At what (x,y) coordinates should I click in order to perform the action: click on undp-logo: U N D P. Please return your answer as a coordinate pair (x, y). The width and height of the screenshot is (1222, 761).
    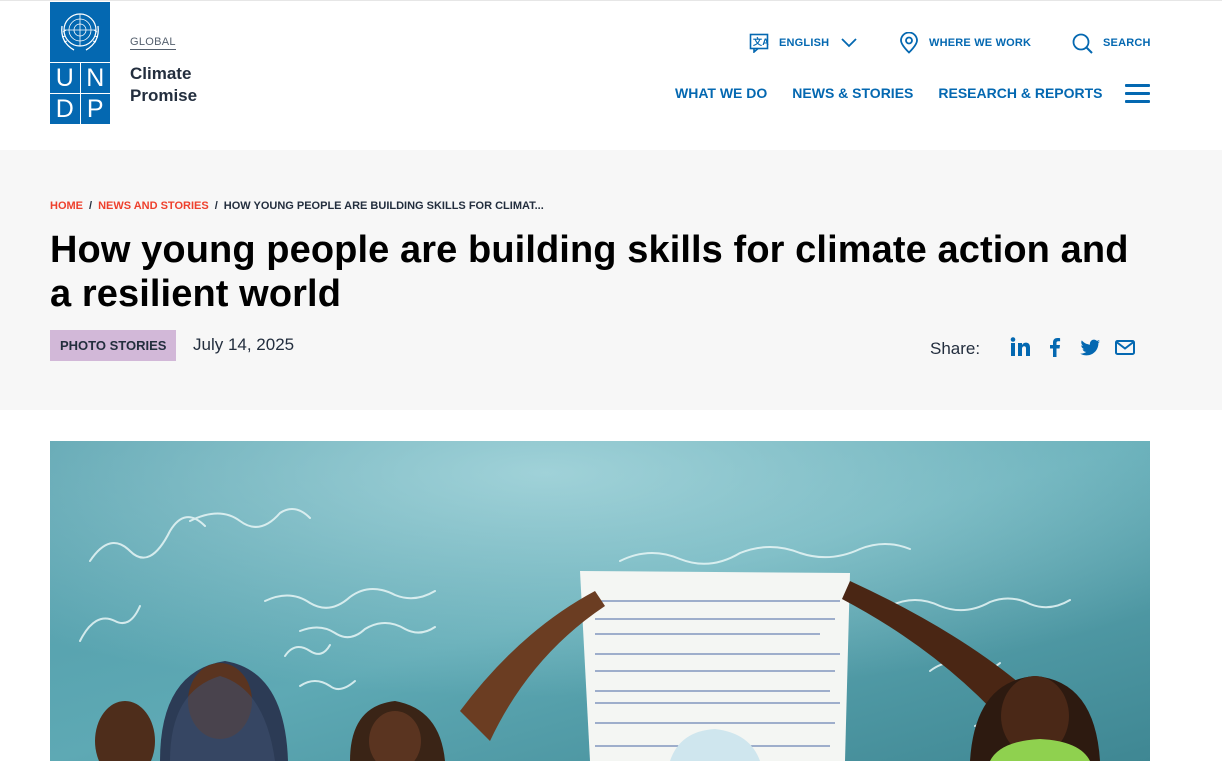
    Looking at the image, I should click on (80, 63).